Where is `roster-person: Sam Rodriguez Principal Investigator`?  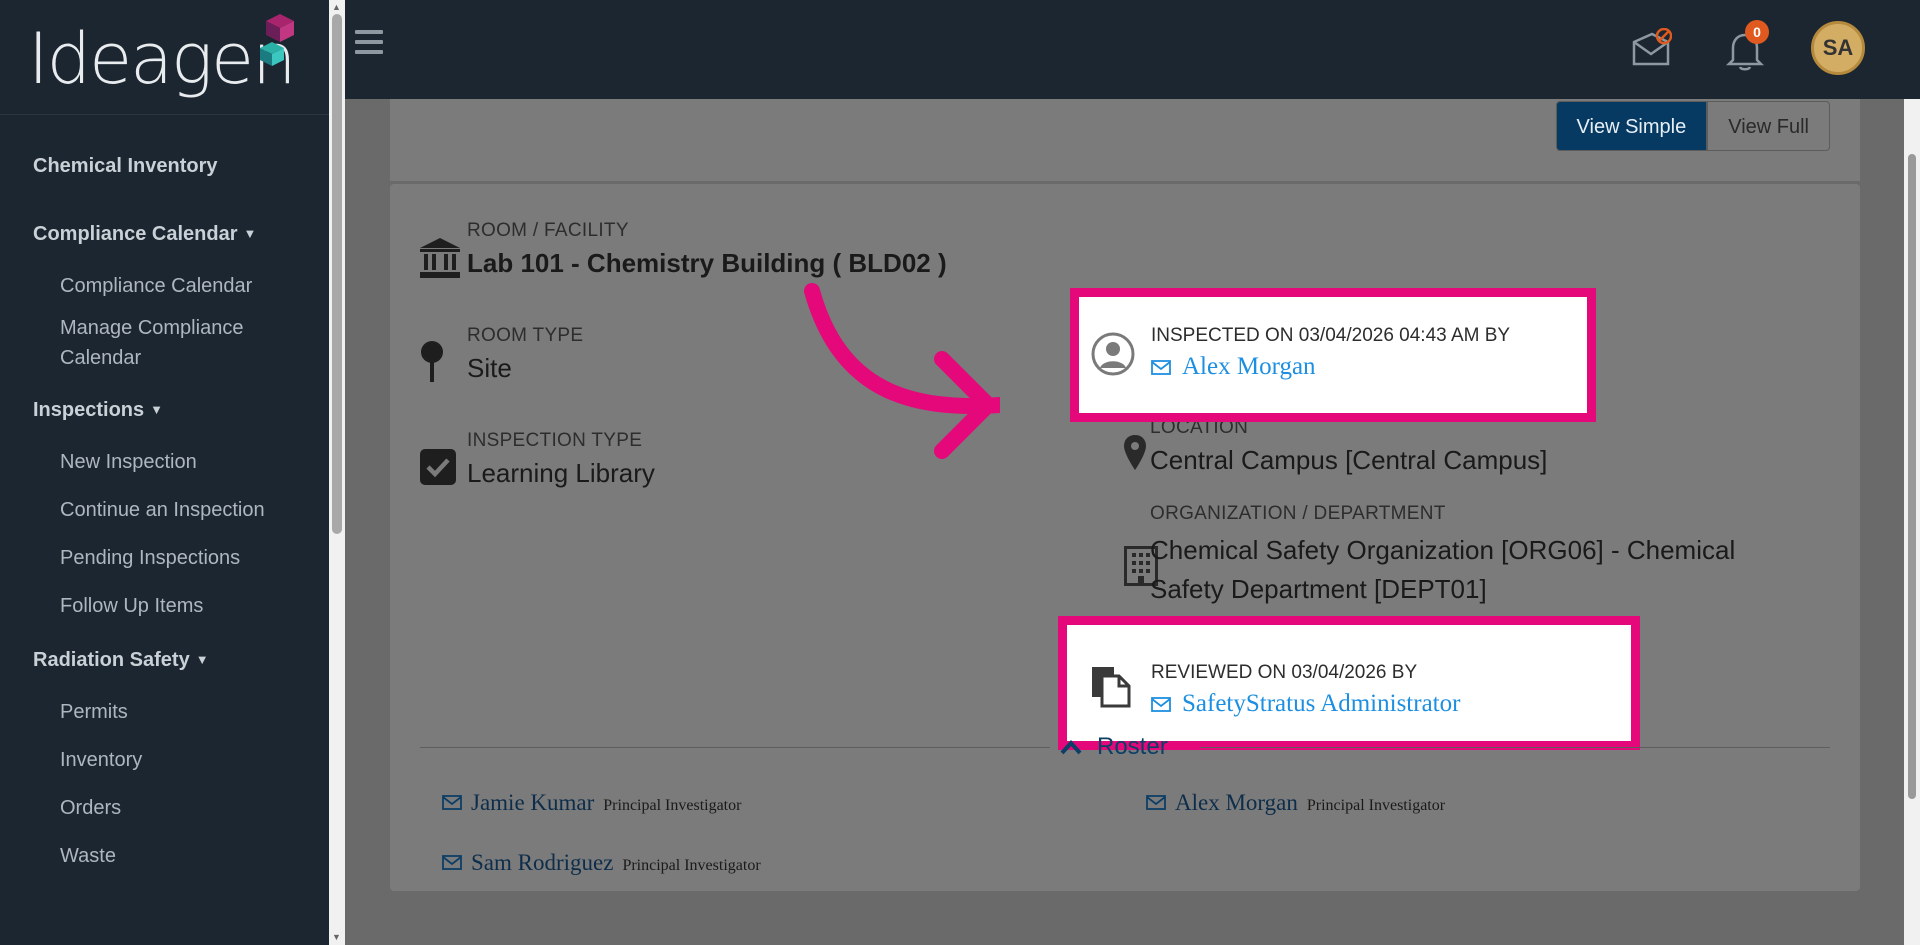
roster-person: Sam Rodriguez Principal Investigator is located at coordinates (601, 863).